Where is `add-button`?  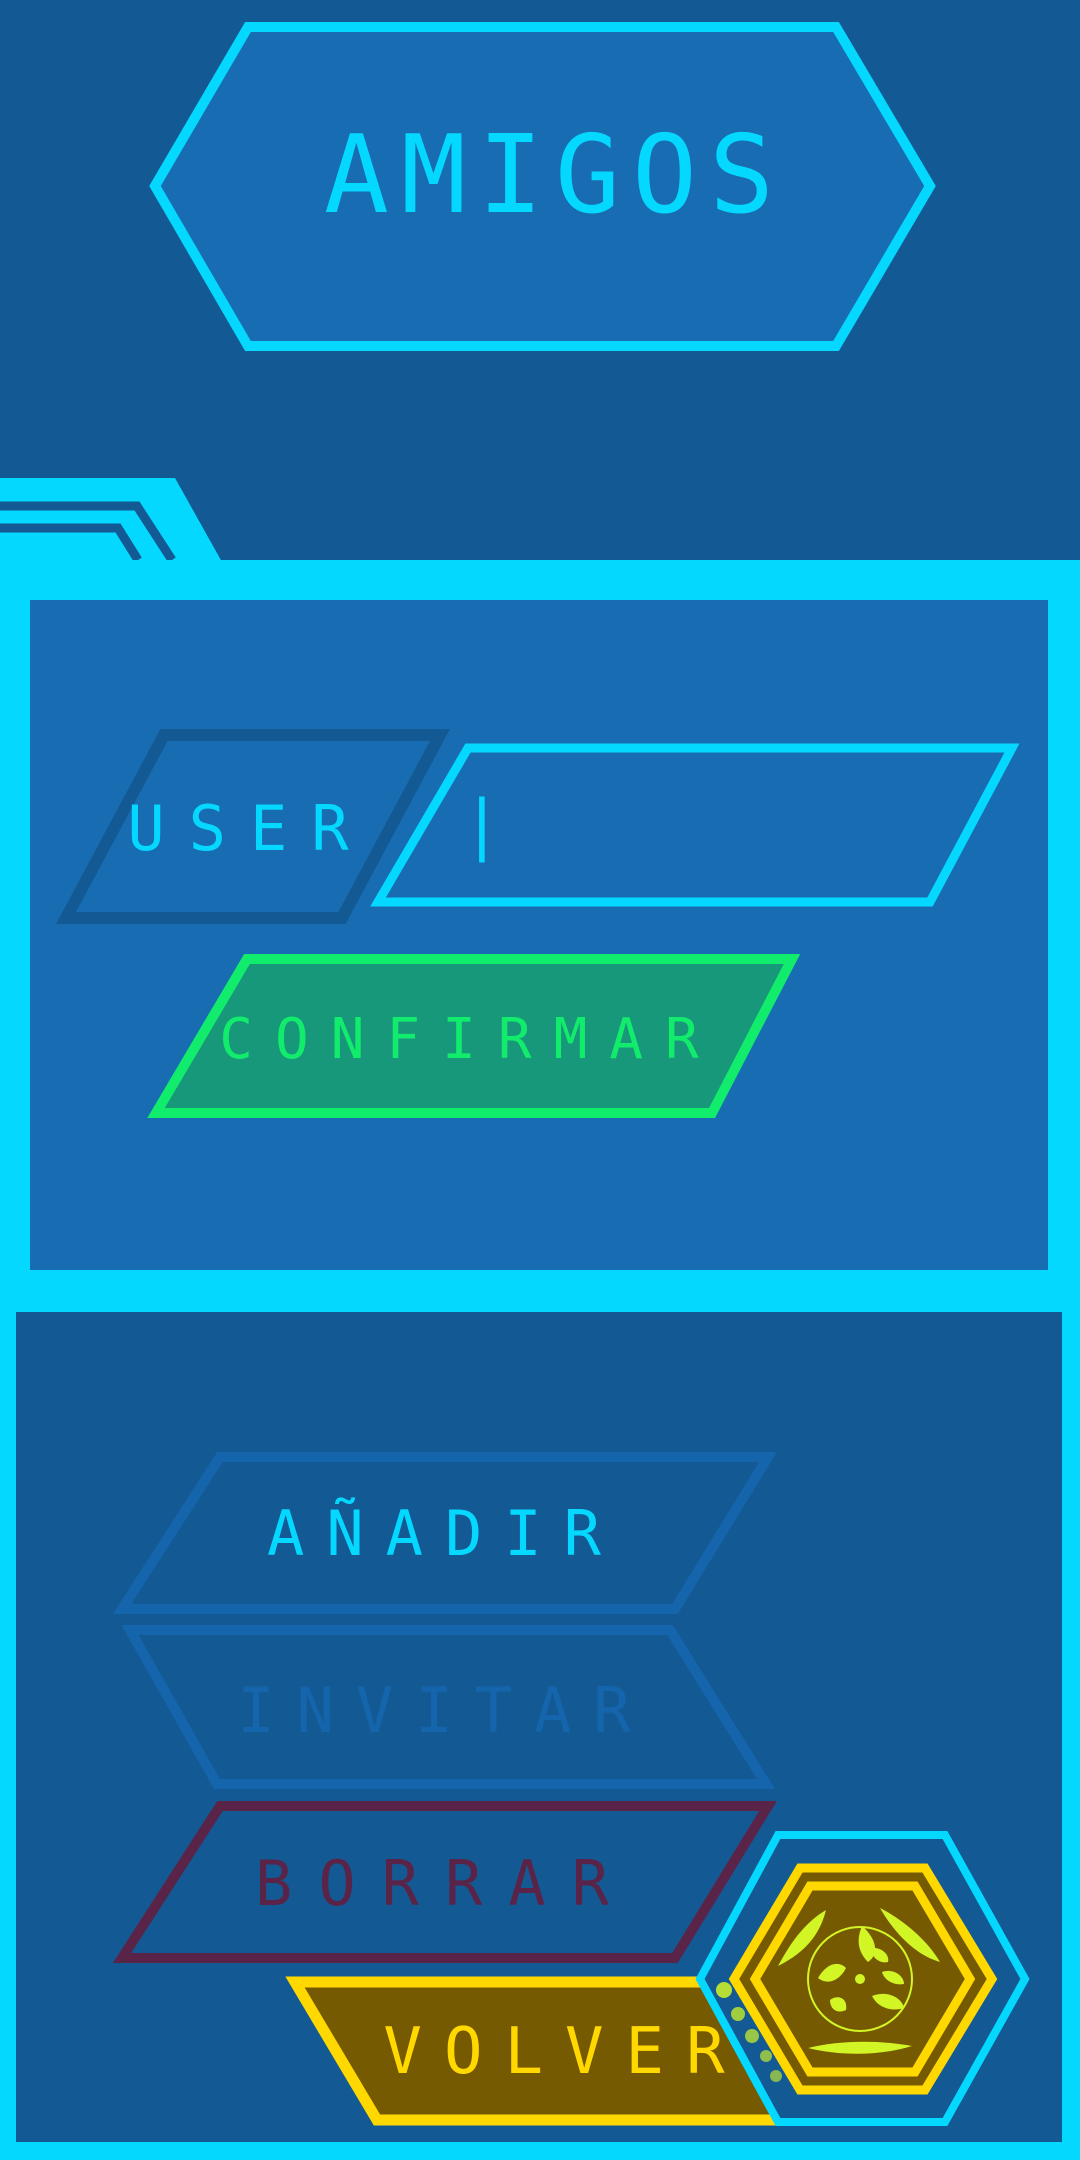 add-button is located at coordinates (445, 1533).